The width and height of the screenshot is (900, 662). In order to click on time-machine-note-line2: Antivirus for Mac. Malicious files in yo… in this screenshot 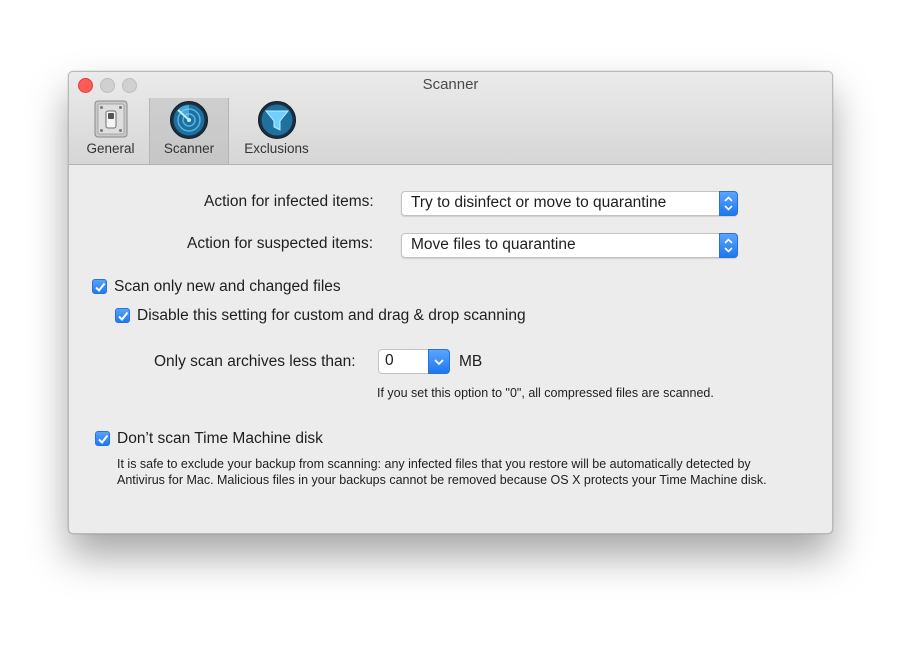, I will do `click(442, 480)`.